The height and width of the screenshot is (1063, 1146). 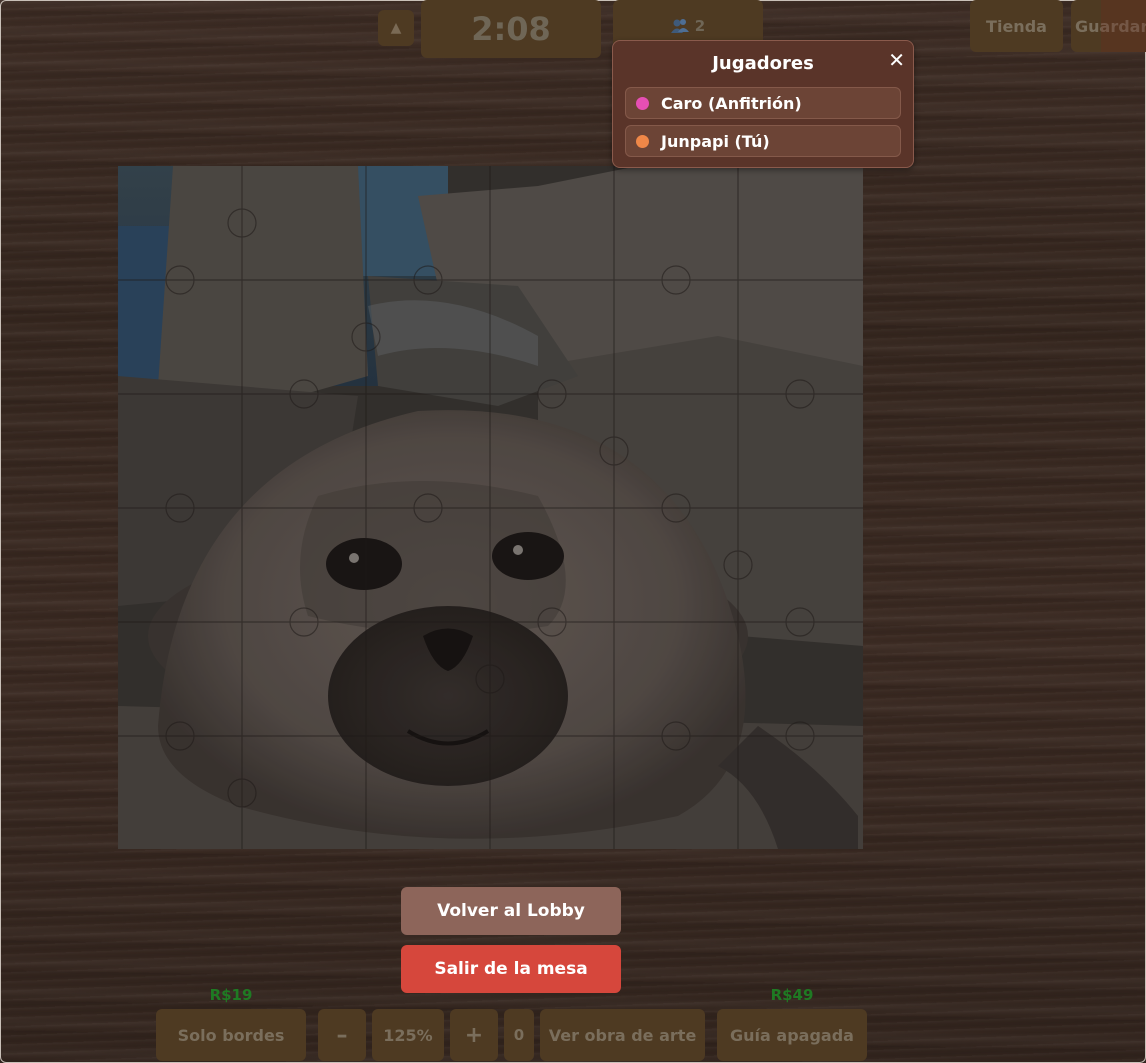 I want to click on collapse-toggle-button: ▲, so click(x=396, y=28).